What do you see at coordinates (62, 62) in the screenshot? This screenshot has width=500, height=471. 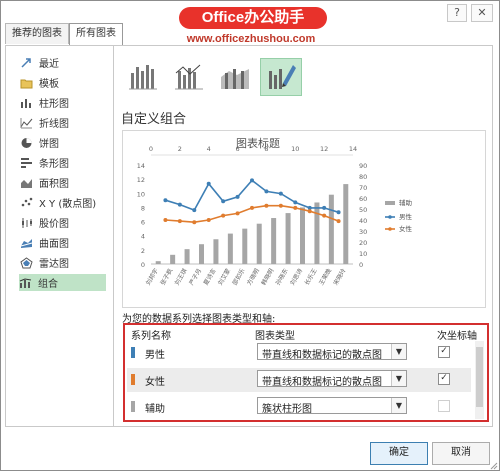 I see `sidebar-item-recent: 最近` at bounding box center [62, 62].